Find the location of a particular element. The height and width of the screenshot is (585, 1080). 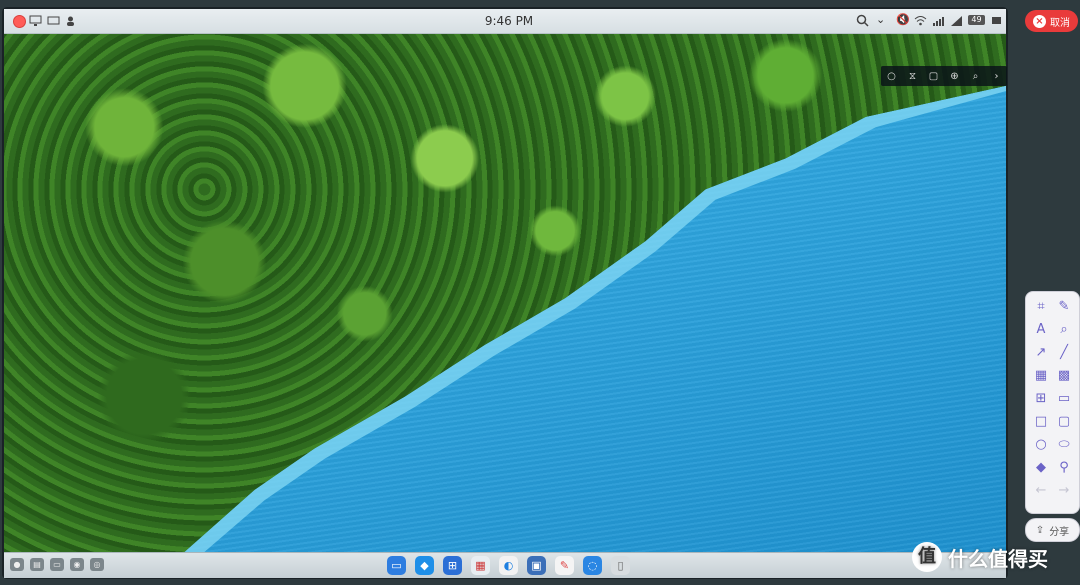

screen-mirror-app-icon: ▭ is located at coordinates (396, 565).